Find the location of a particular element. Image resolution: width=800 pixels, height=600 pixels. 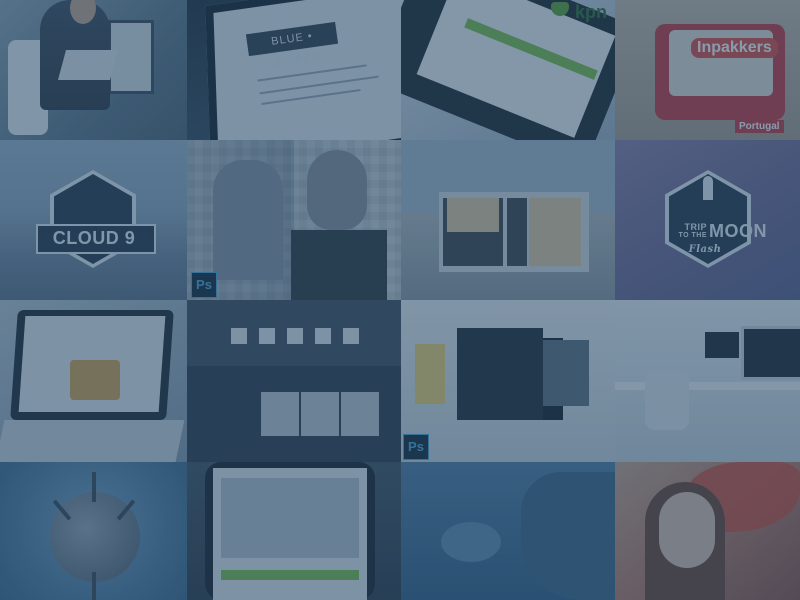

portfolio-tile-dark-site is located at coordinates (294, 381).